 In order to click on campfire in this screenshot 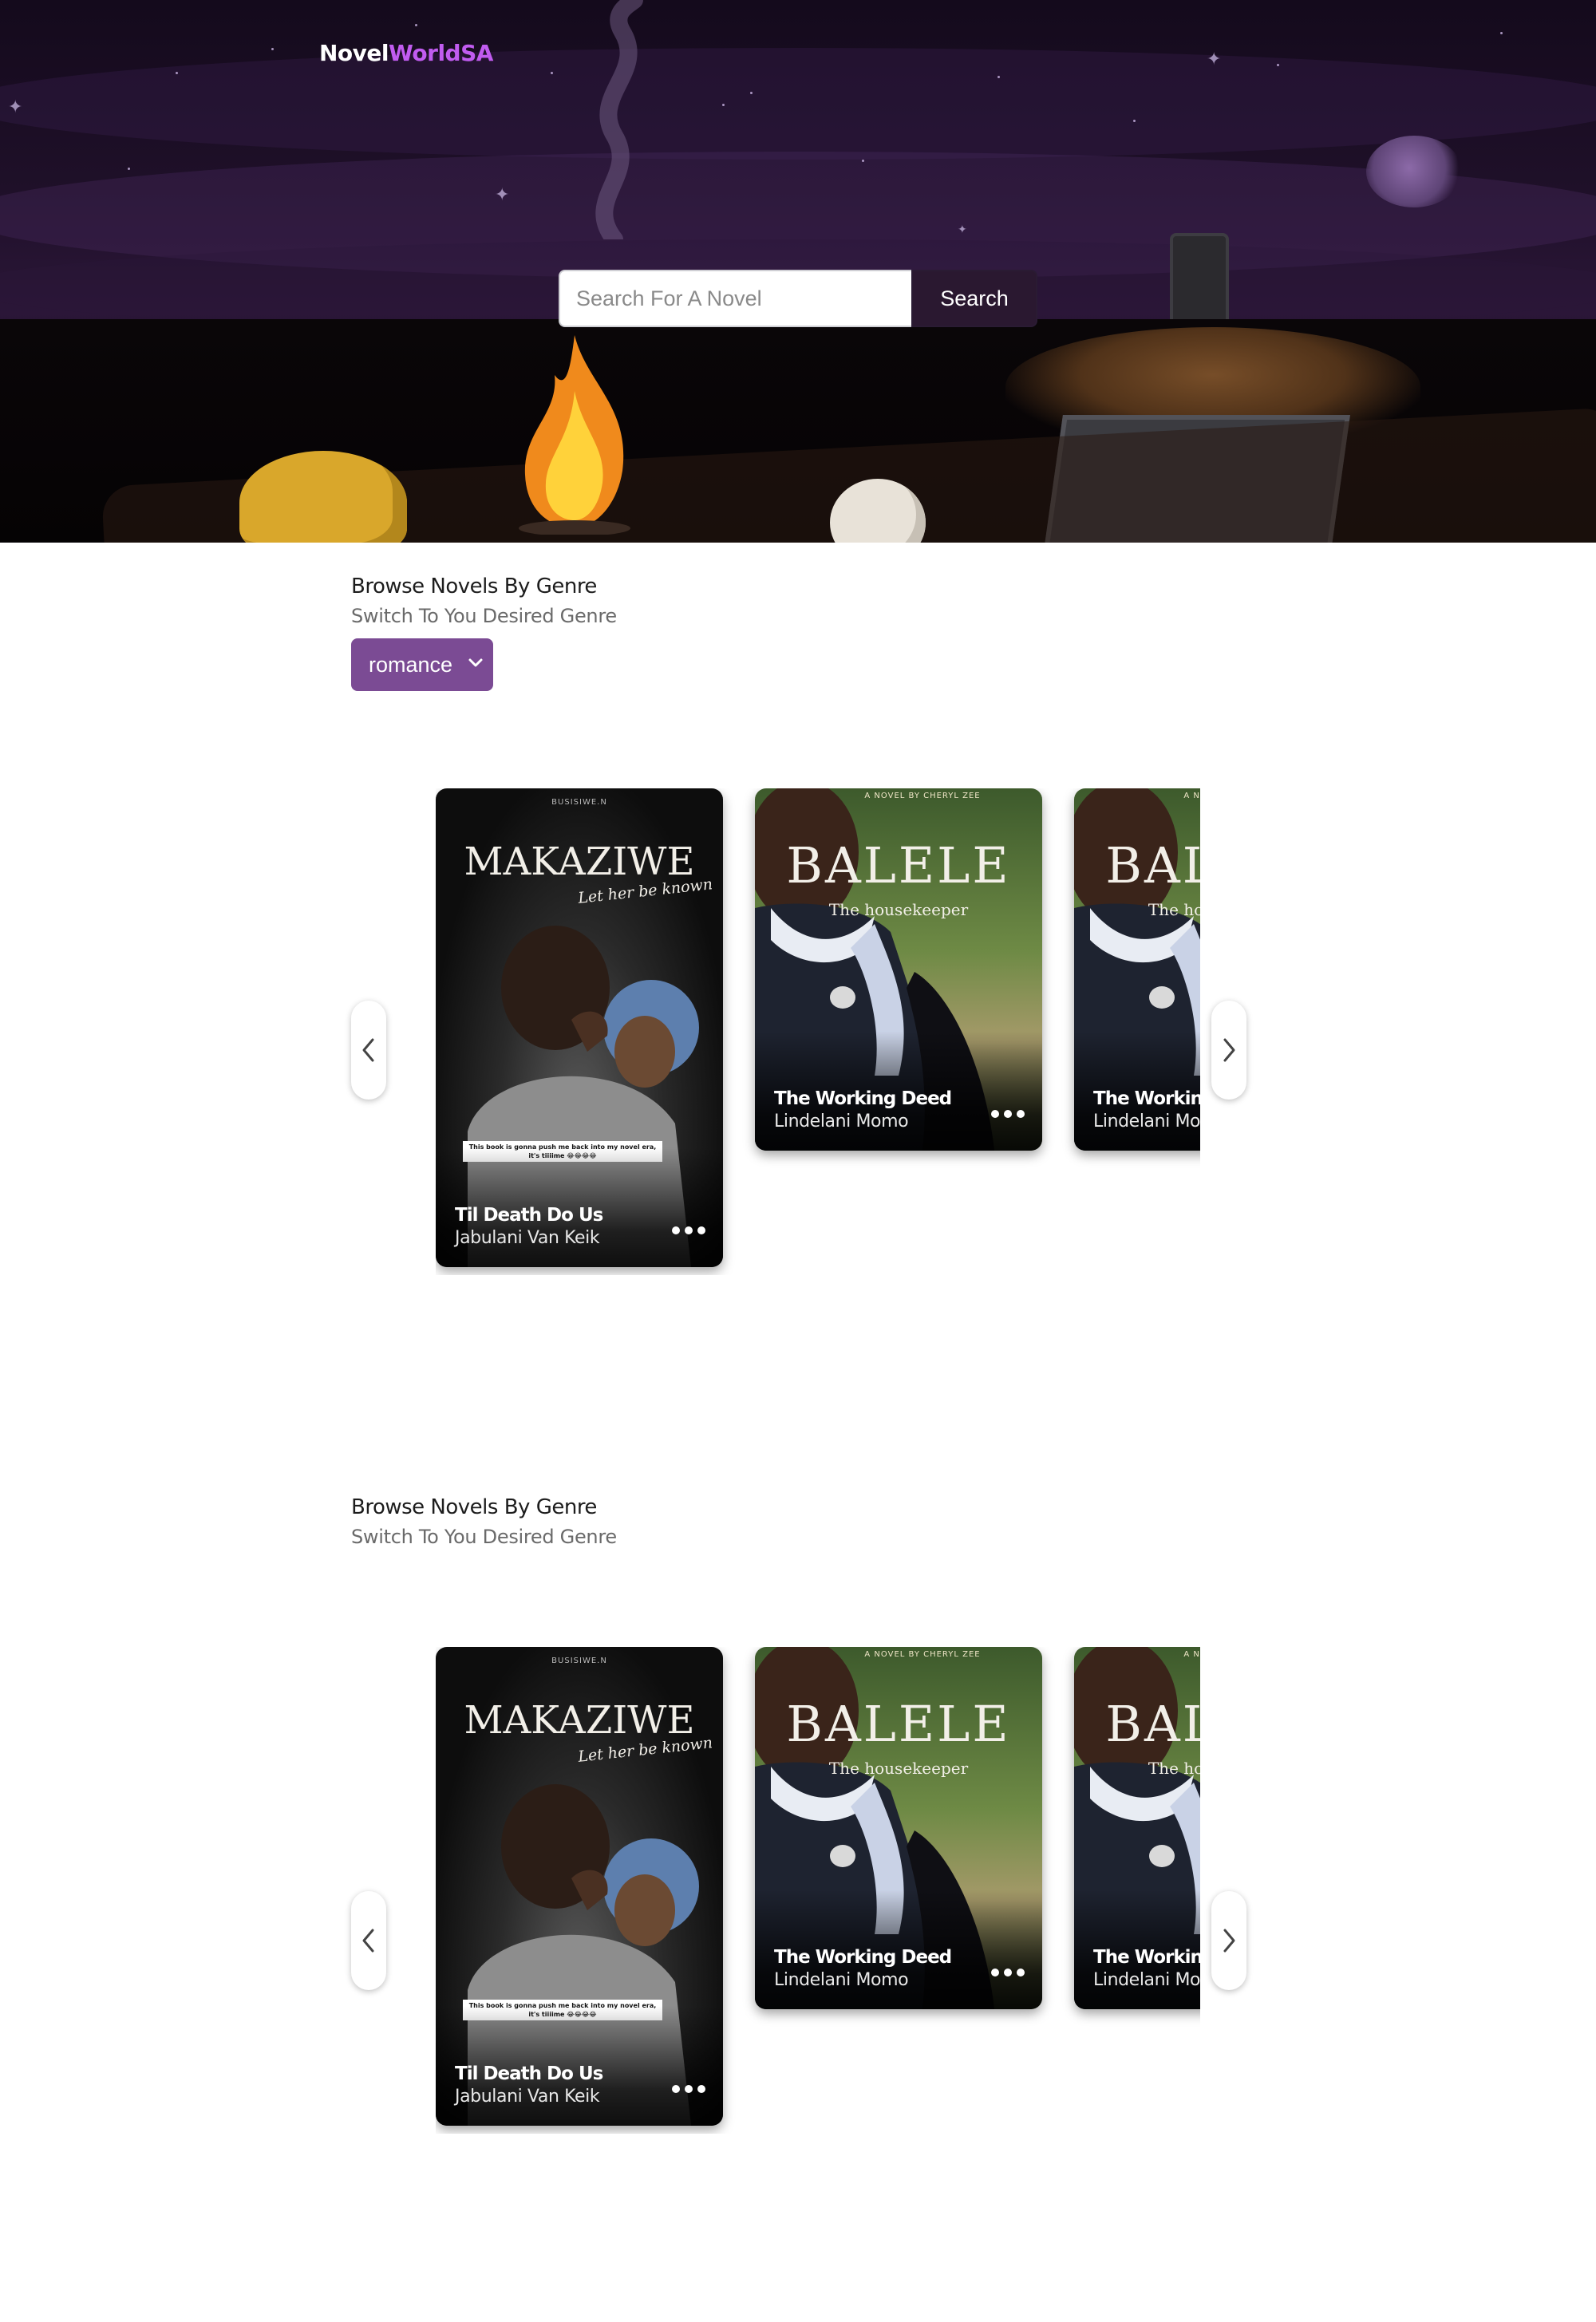, I will do `click(574, 435)`.